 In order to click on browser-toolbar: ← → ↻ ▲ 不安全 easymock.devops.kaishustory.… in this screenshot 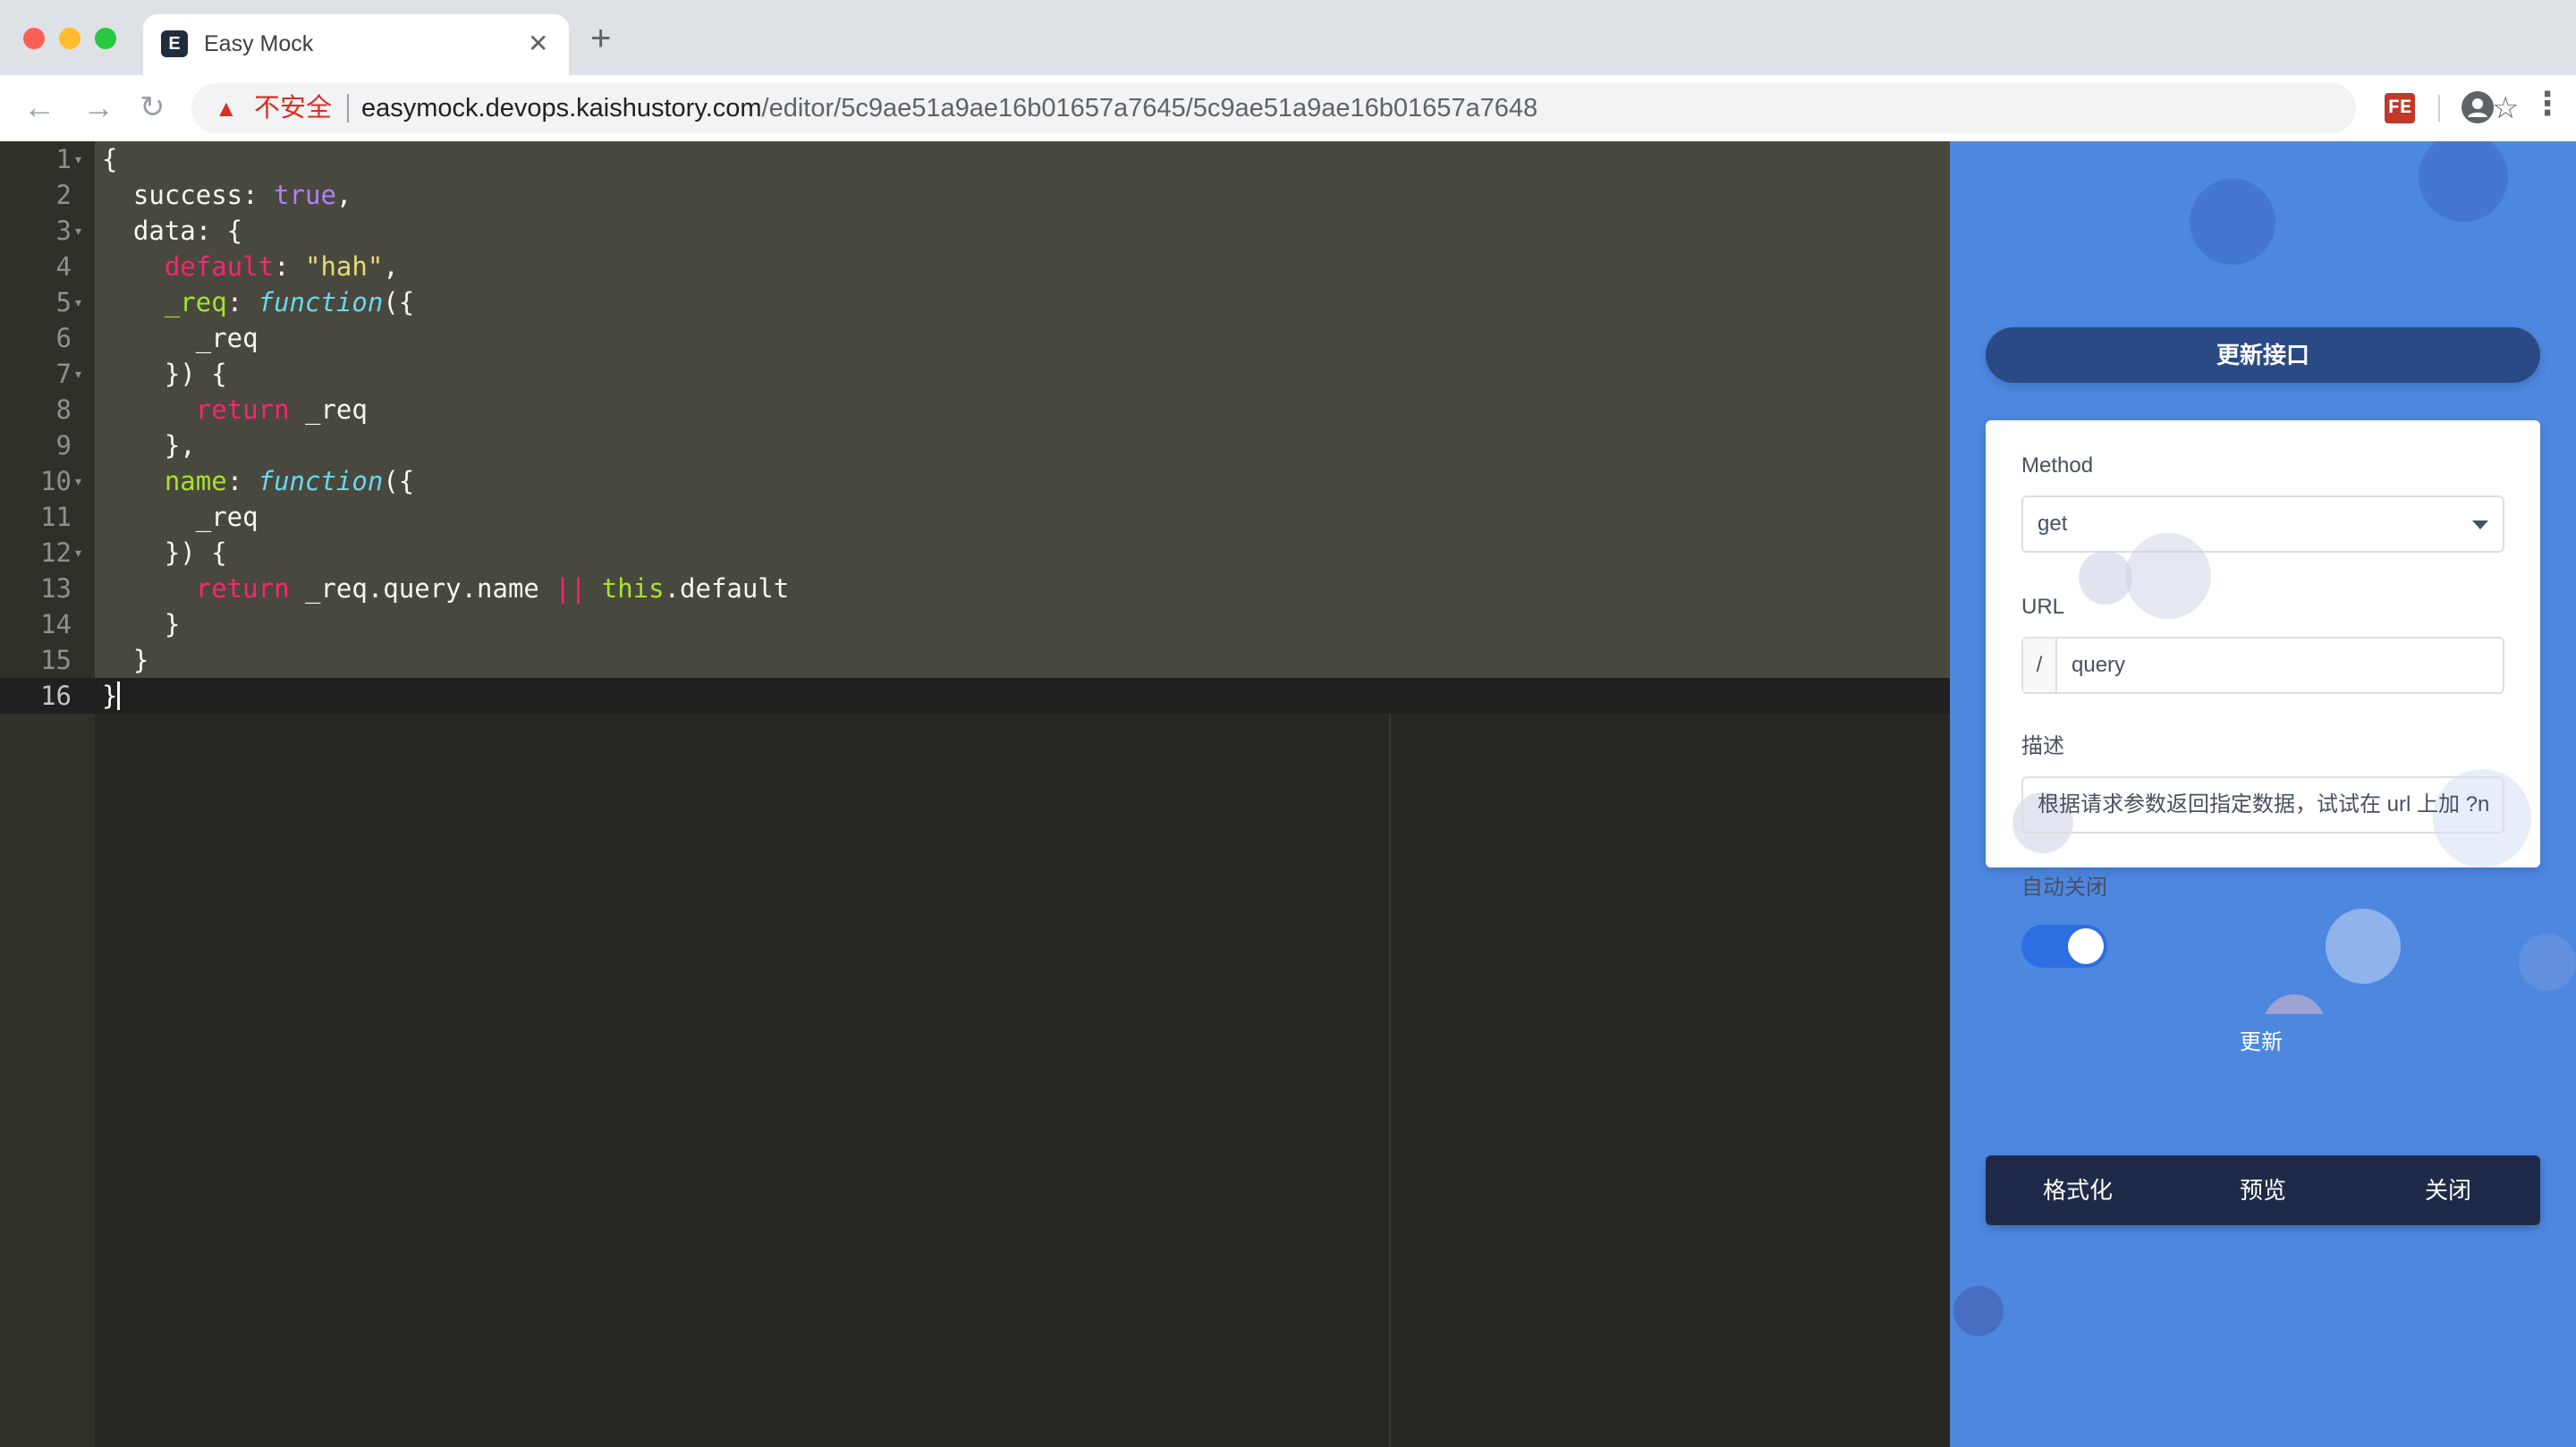, I will do `click(1288, 108)`.